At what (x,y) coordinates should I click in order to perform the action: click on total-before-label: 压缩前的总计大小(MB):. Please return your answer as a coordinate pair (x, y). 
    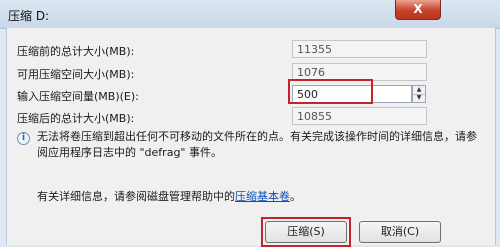
    Looking at the image, I should click on (76, 51).